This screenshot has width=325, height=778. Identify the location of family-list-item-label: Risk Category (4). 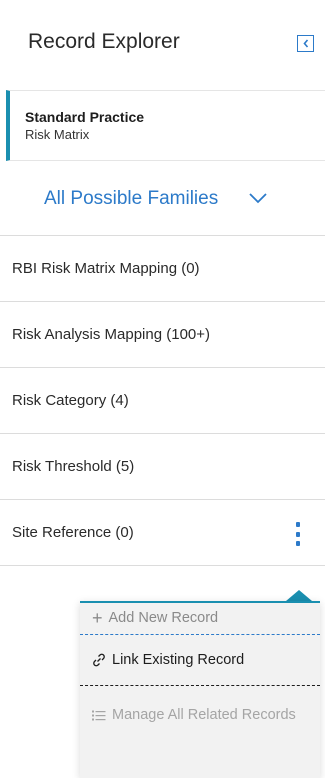
(70, 400).